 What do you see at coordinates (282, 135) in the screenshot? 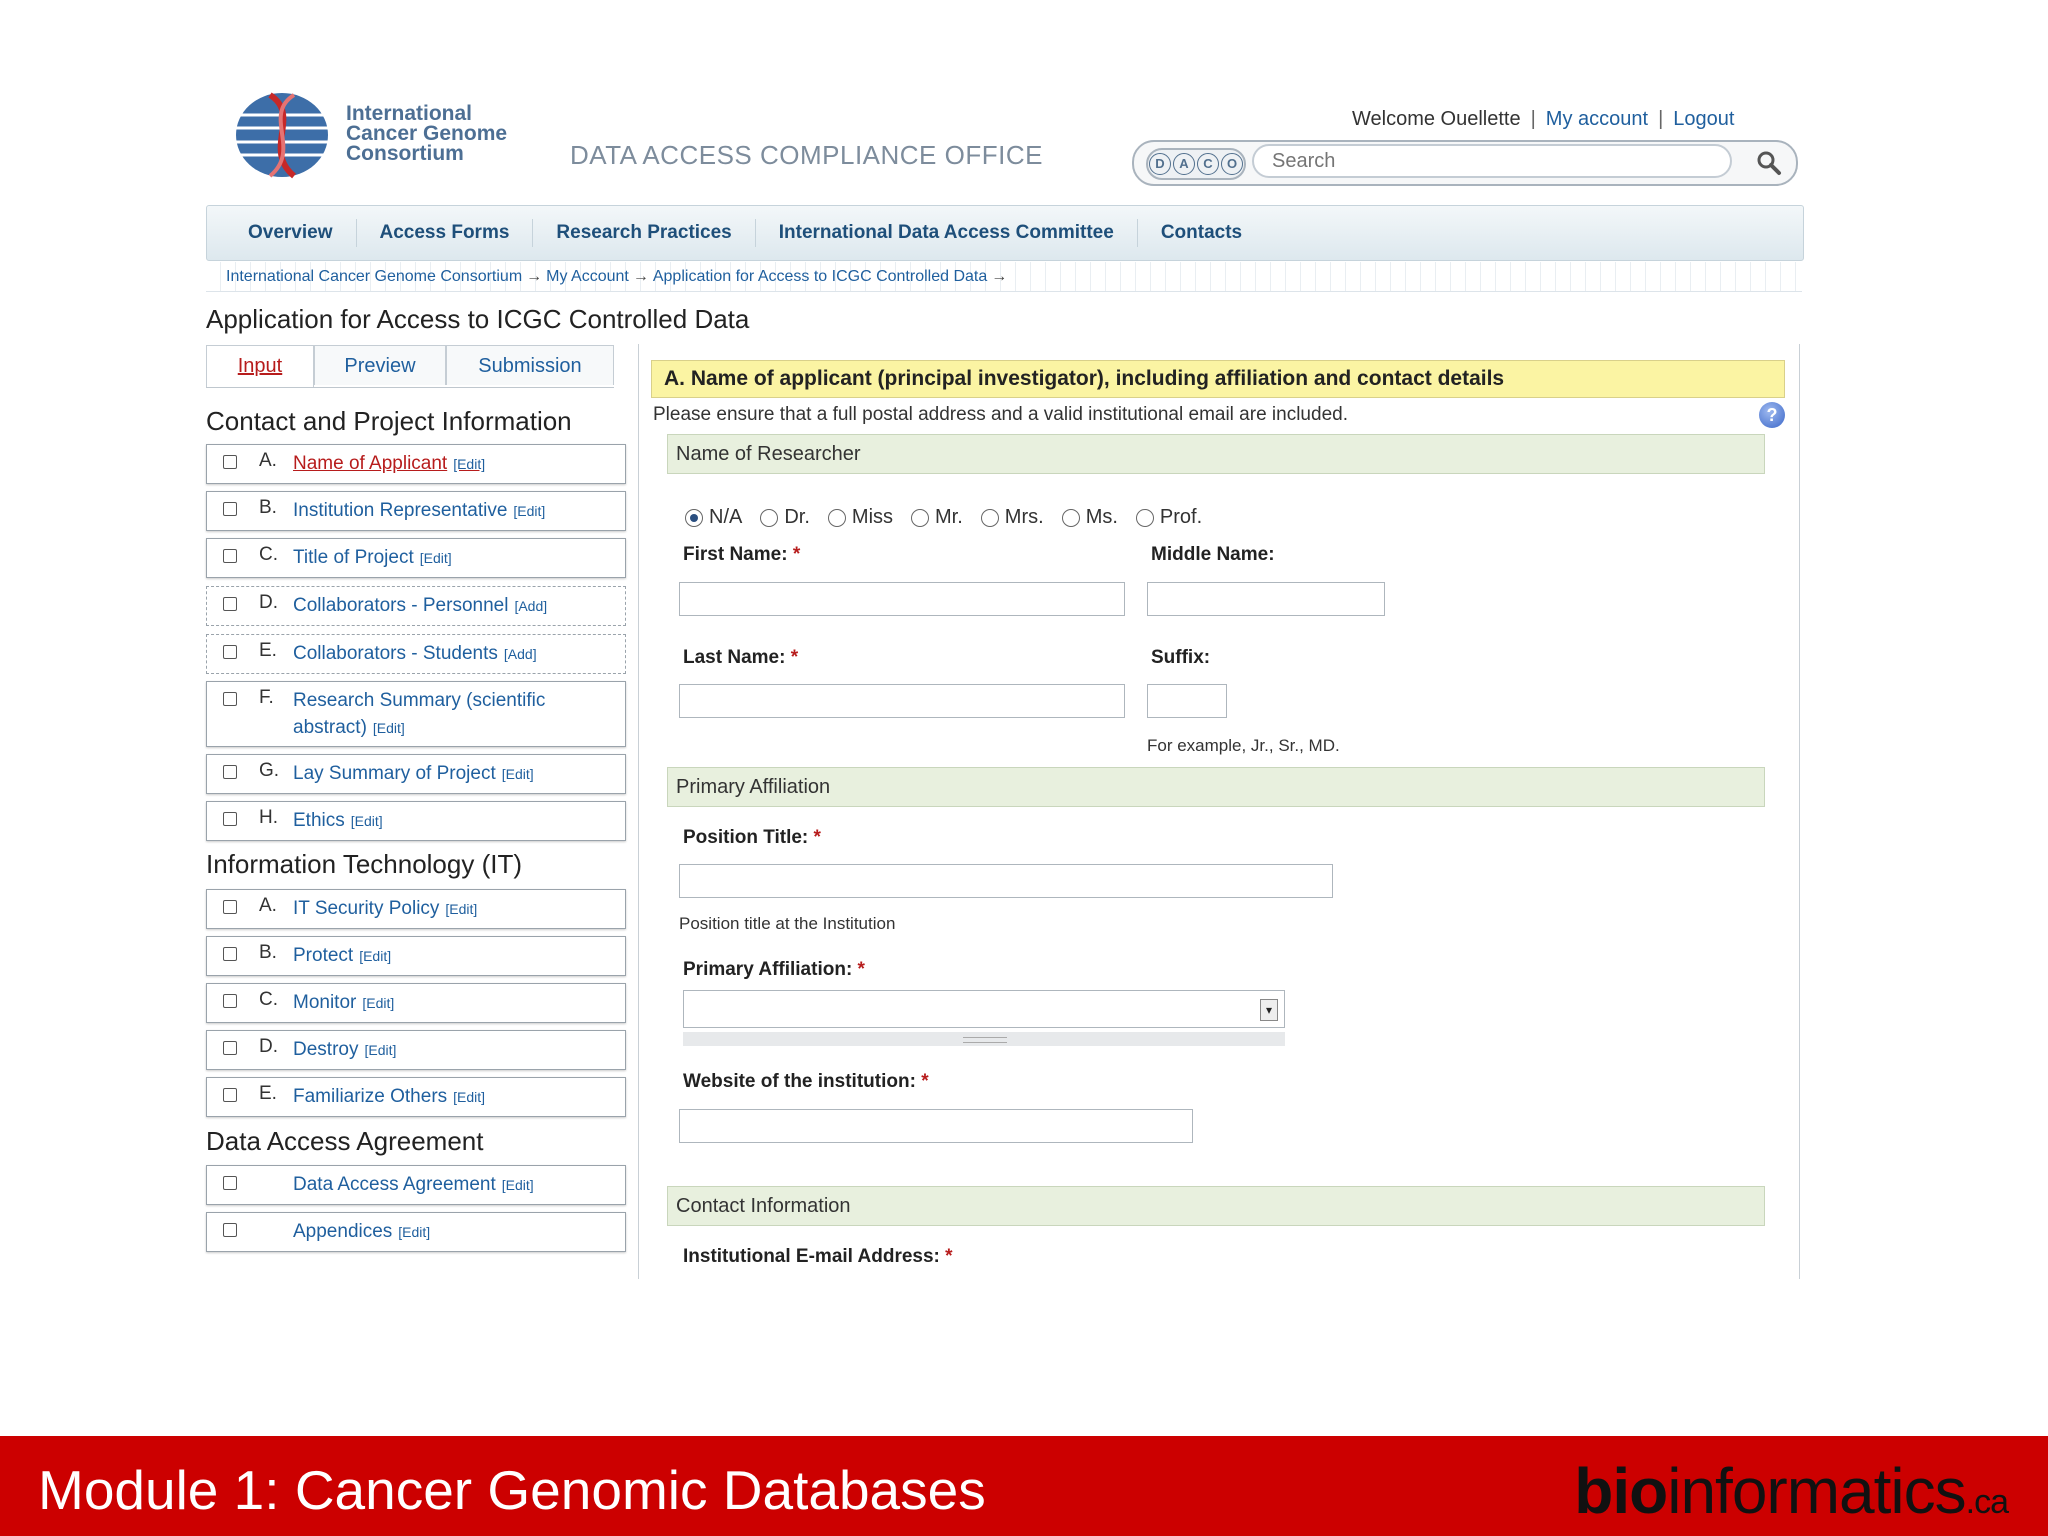
I see `icgc-logo-icon` at bounding box center [282, 135].